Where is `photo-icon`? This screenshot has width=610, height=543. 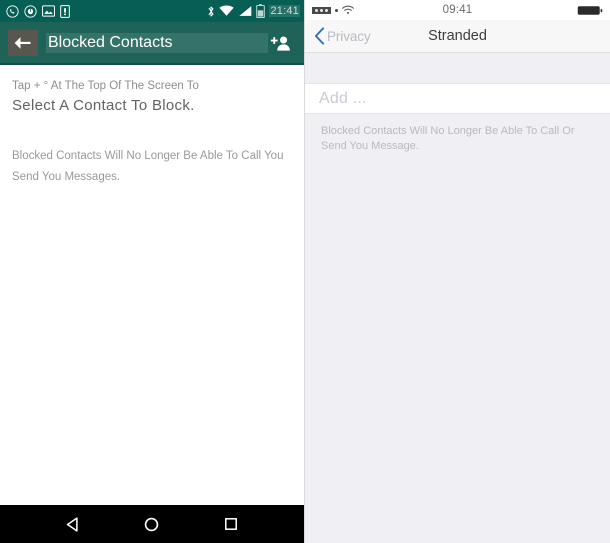 photo-icon is located at coordinates (48, 11).